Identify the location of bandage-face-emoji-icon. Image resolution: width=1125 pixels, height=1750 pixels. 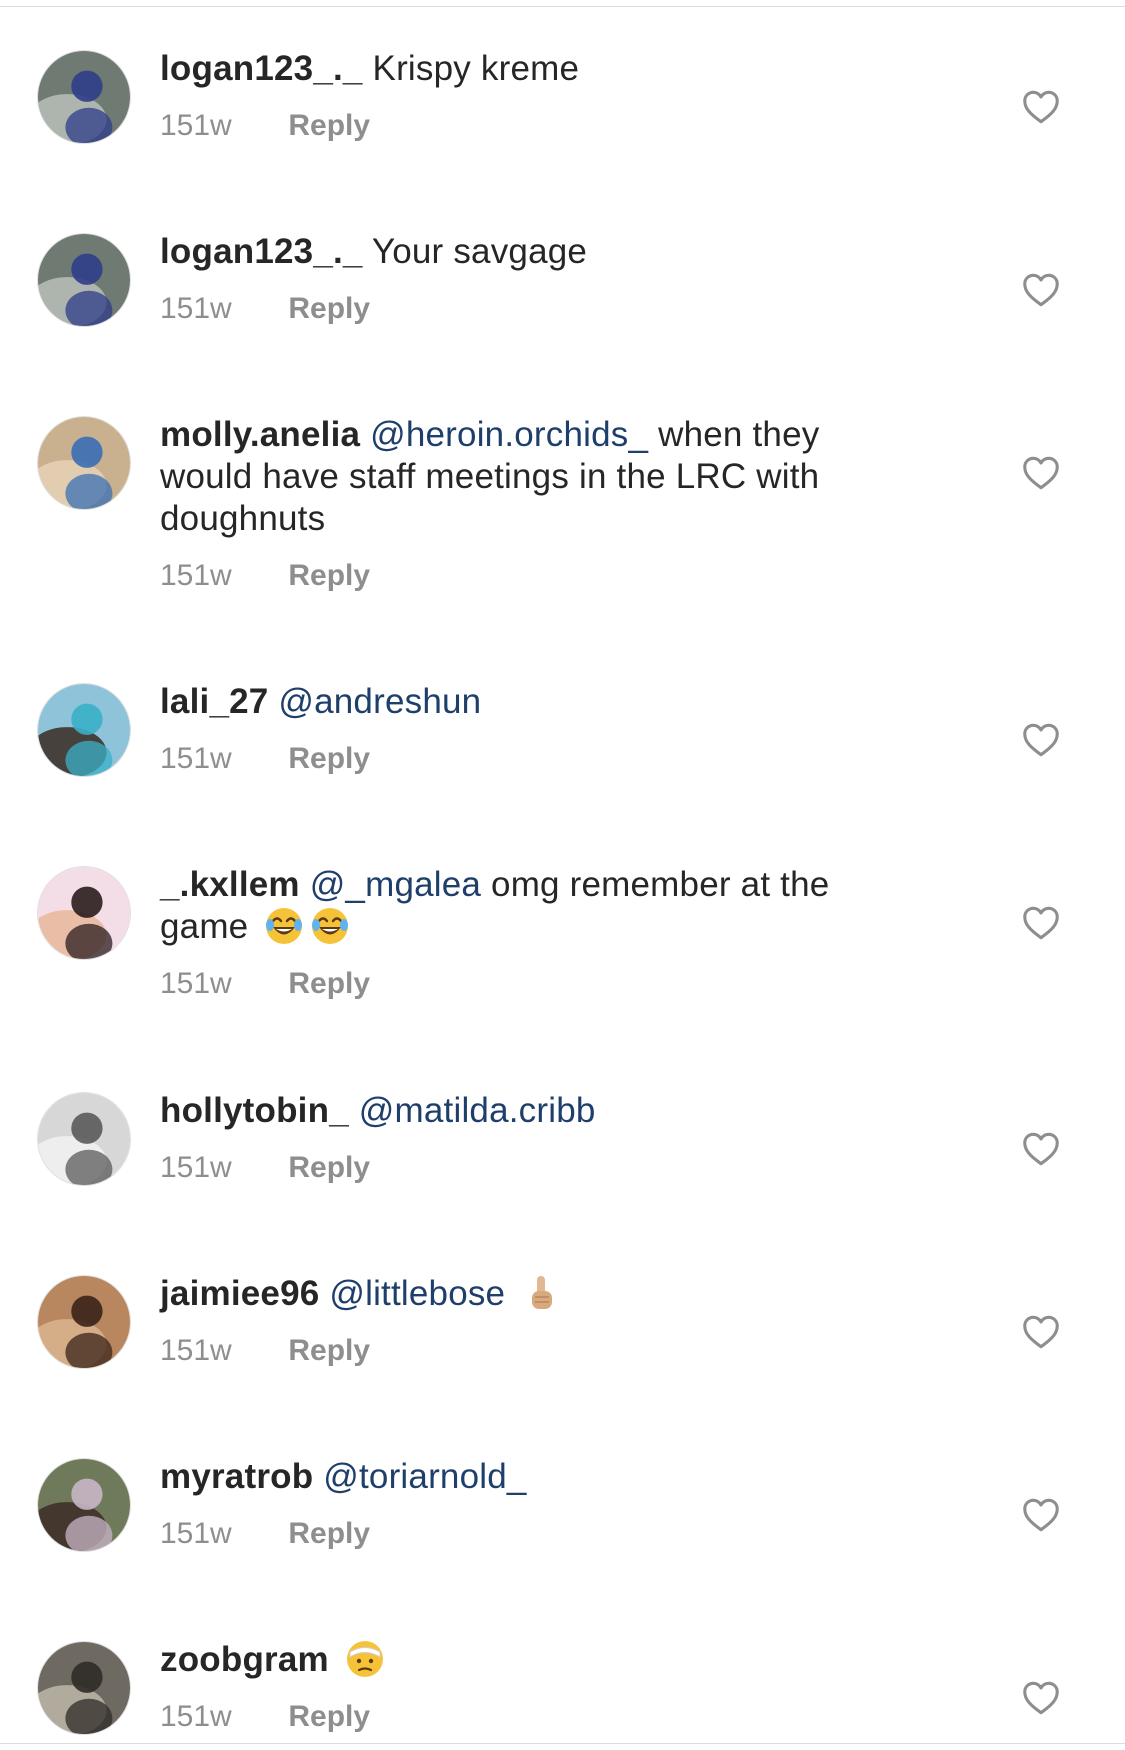
(365, 1659).